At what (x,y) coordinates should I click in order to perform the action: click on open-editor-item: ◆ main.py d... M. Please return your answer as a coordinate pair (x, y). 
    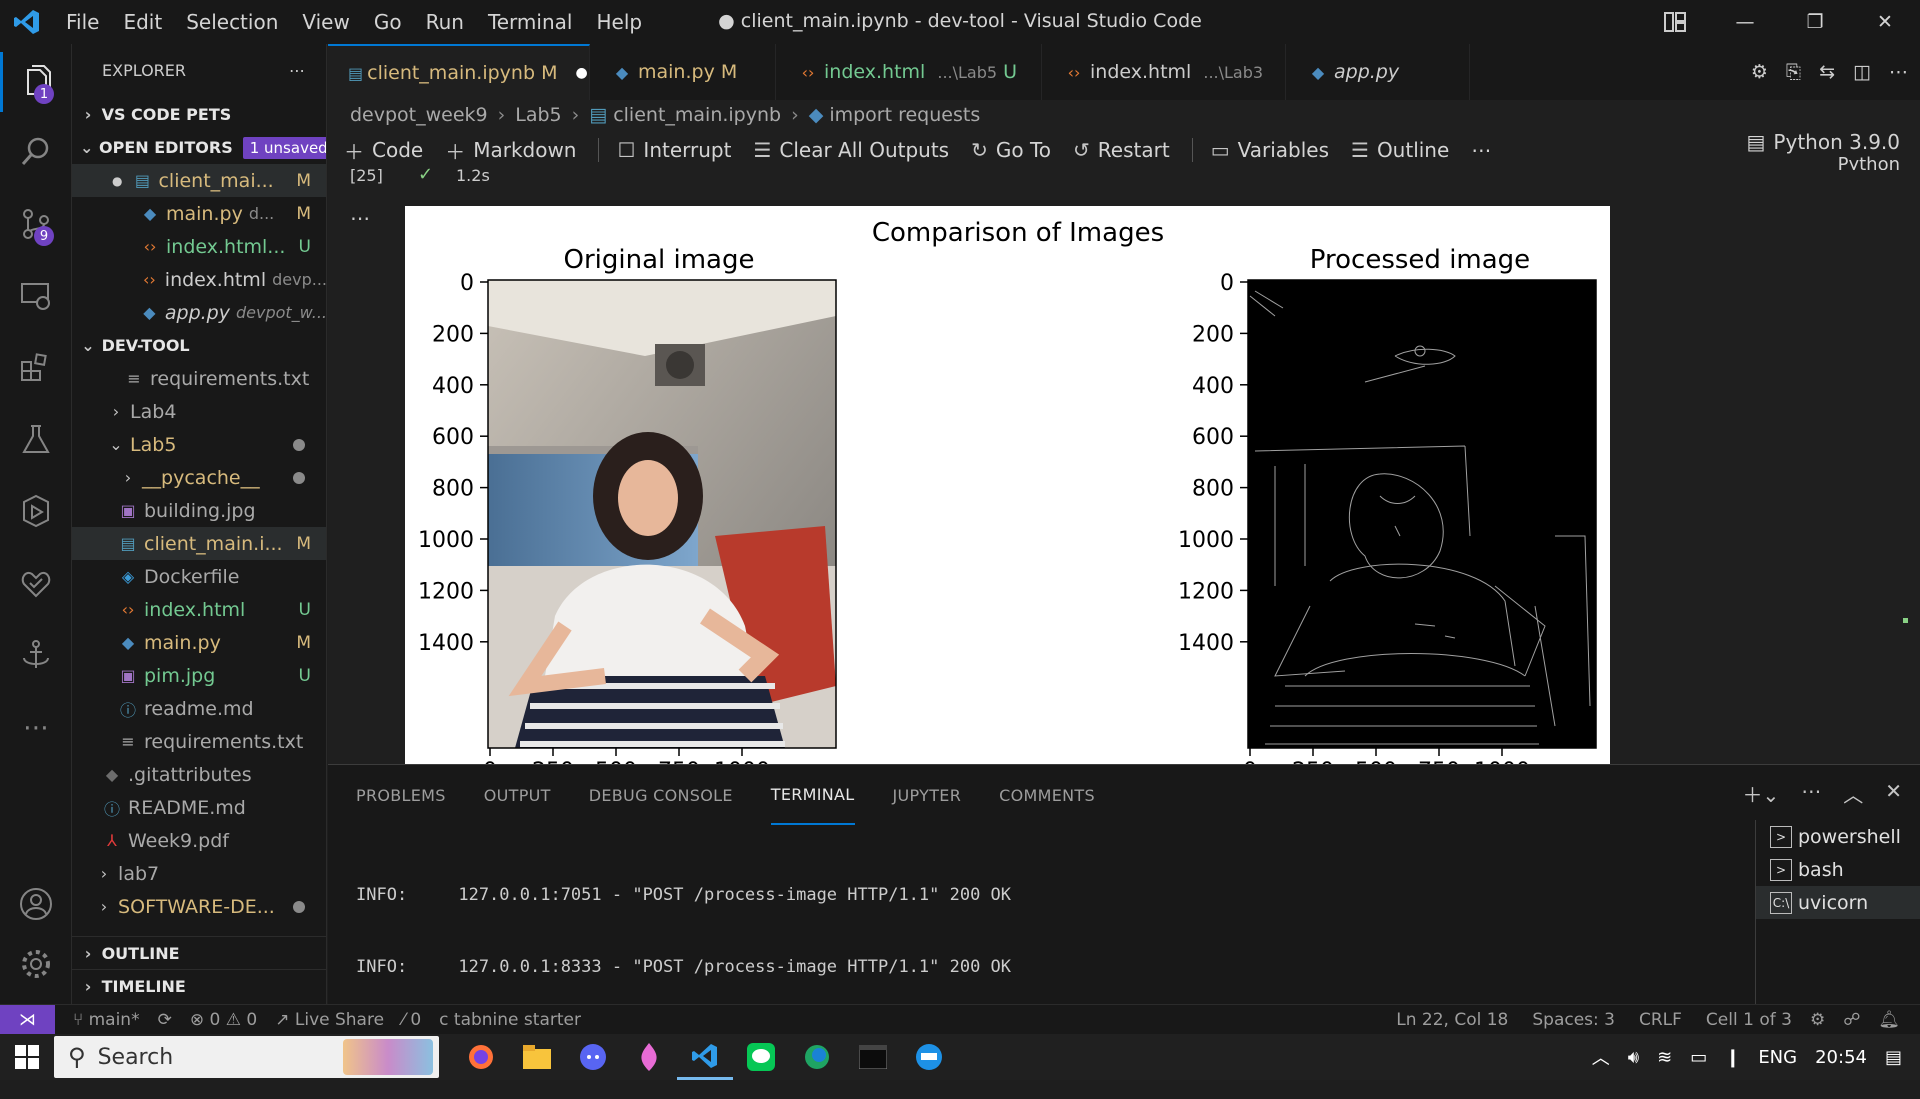
    Looking at the image, I should click on (199, 213).